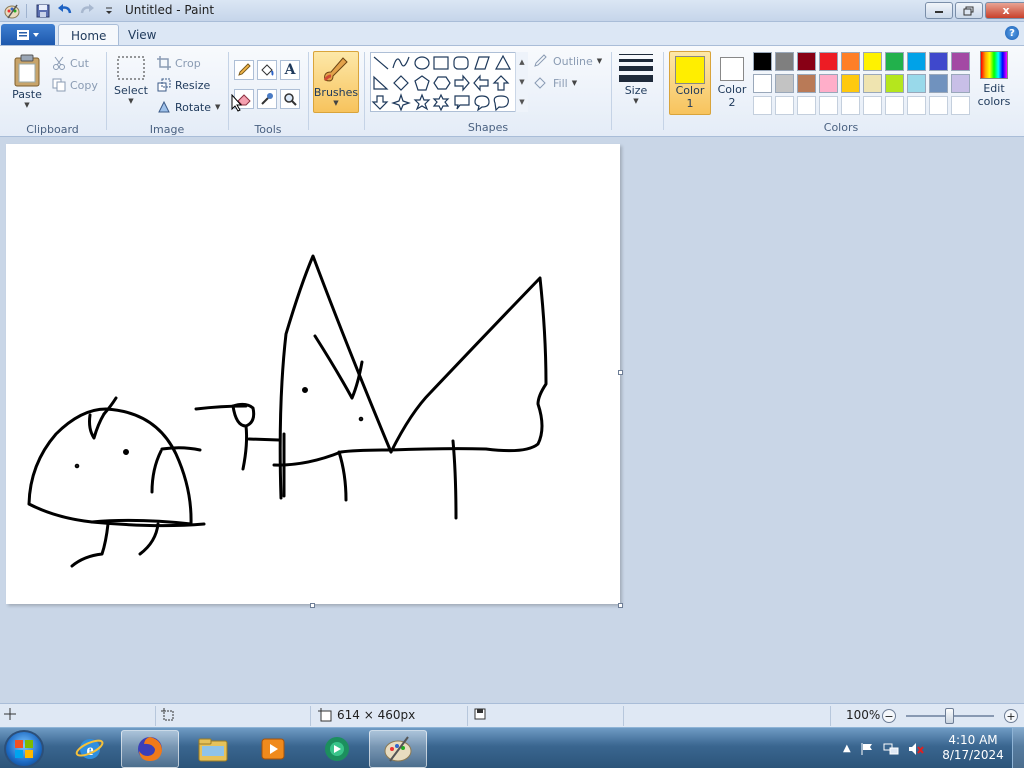 The image size is (1024, 768). Describe the element at coordinates (27, 81) in the screenshot. I see `paste-button: Paste ▼` at that location.